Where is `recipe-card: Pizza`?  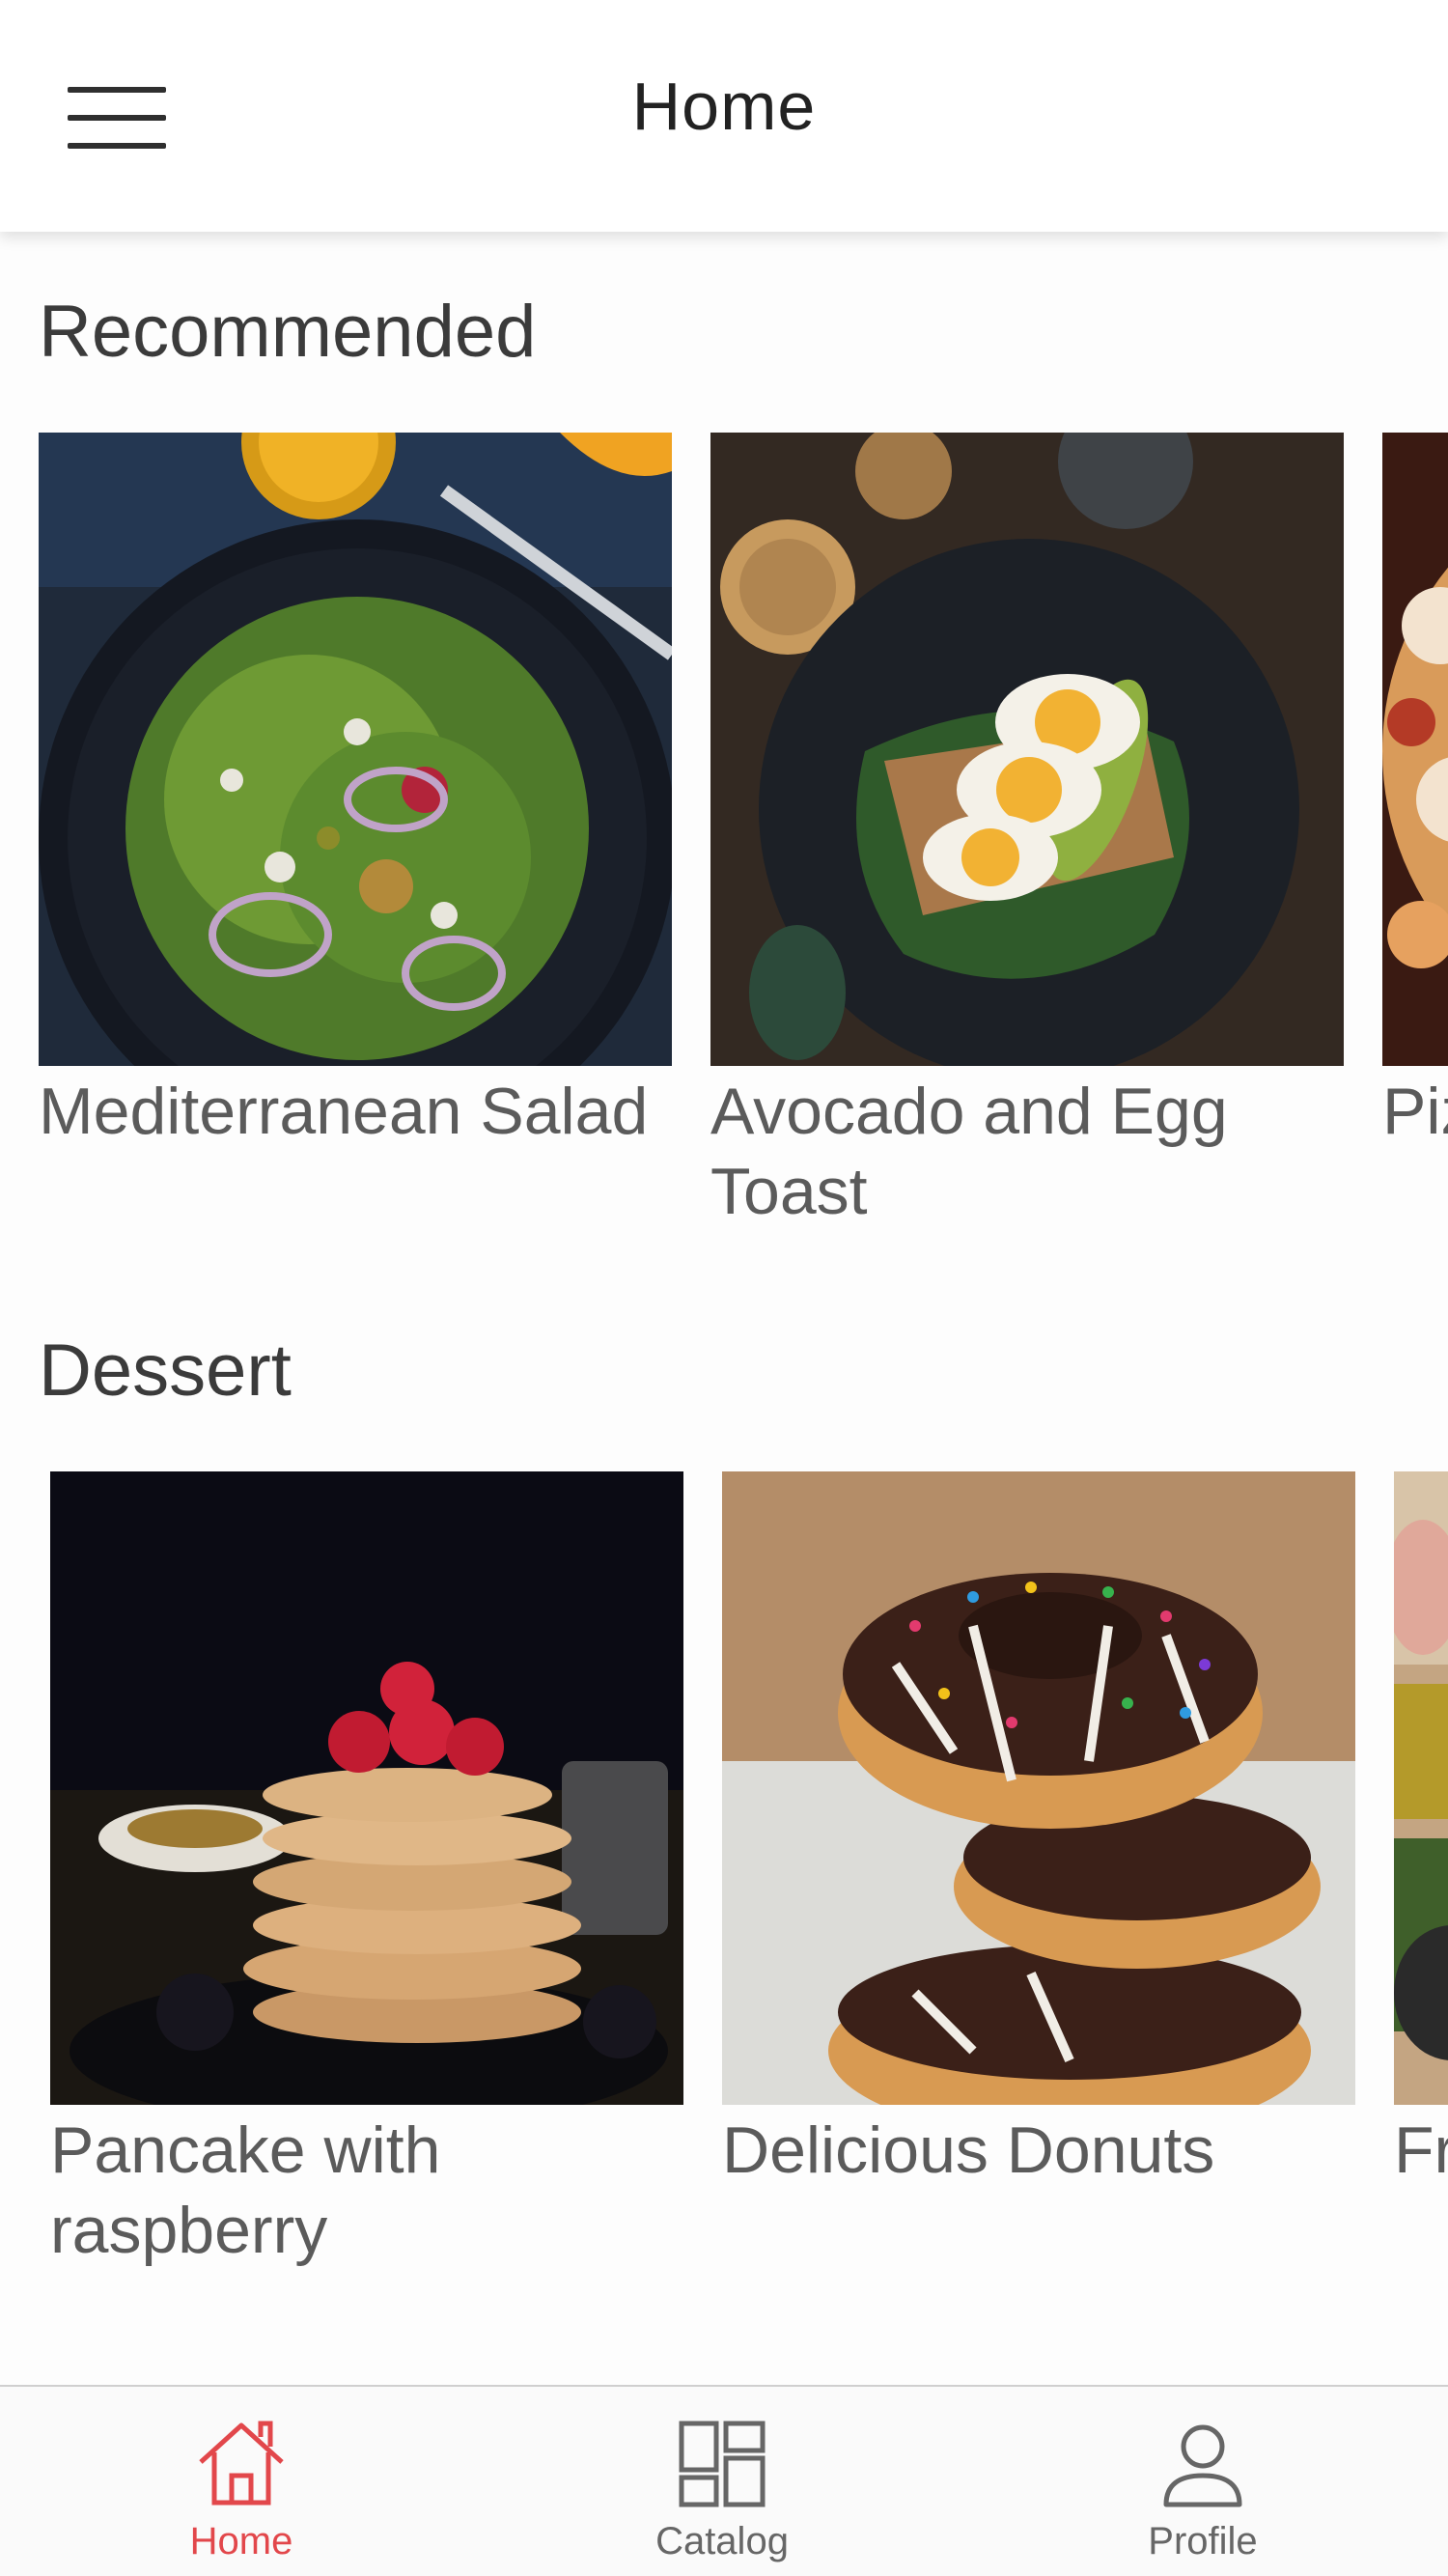
recipe-card: Pizza is located at coordinates (1415, 793).